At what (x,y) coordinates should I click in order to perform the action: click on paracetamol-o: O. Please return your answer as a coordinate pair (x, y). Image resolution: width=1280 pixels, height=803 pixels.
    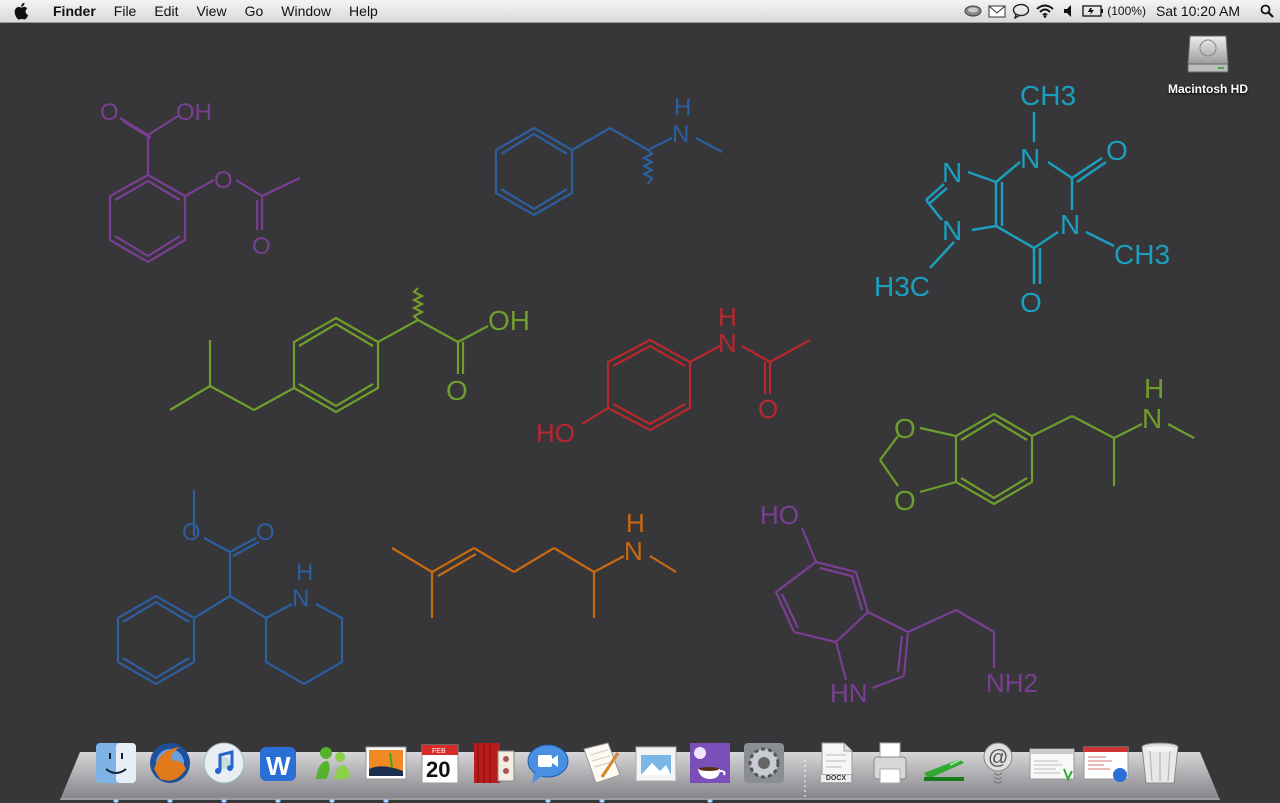
    Looking at the image, I should click on (768, 409).